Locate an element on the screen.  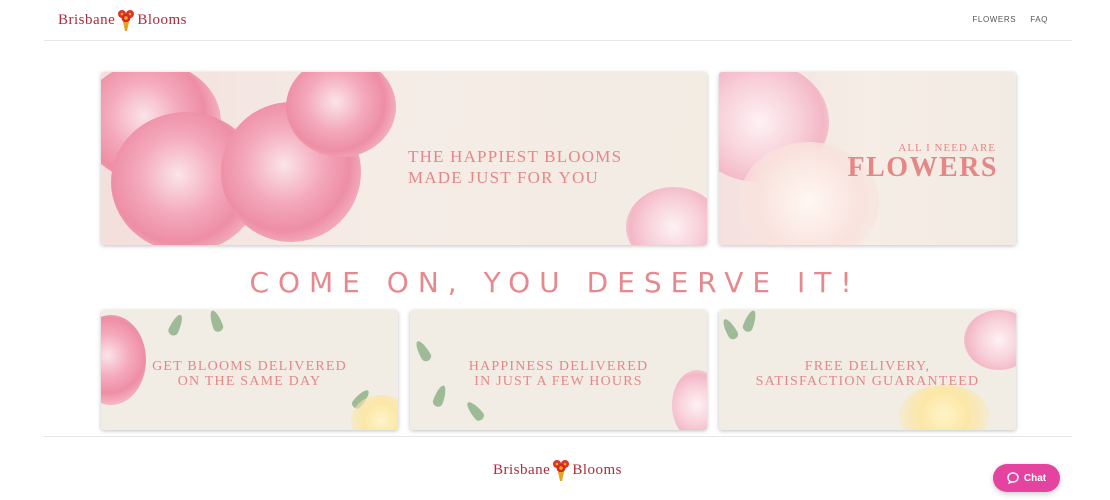
card-text: FREE DELIVERY, SATISFACTION GUARANTEED is located at coordinates (867, 374).